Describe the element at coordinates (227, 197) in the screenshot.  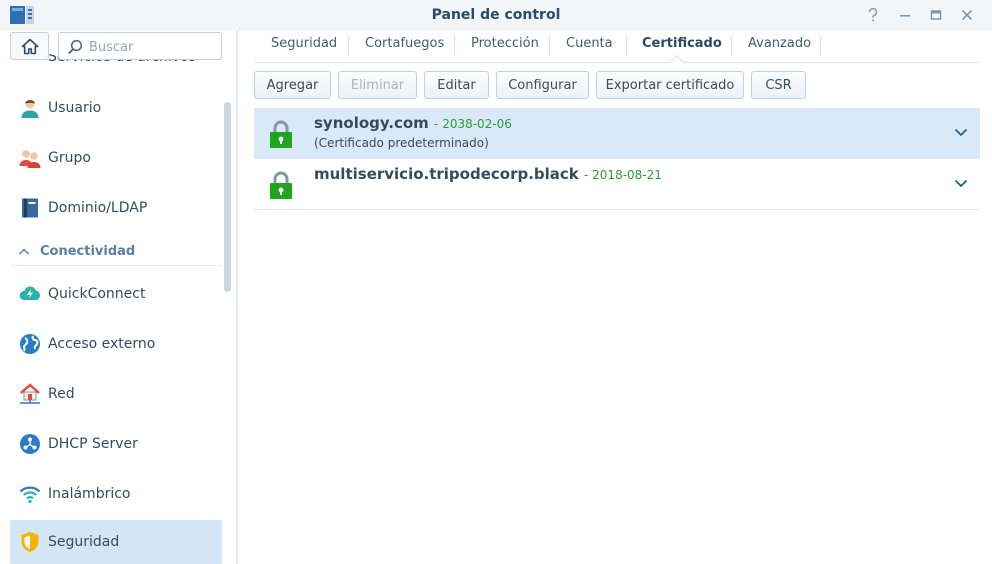
I see `sidebar-scrollbar` at that location.